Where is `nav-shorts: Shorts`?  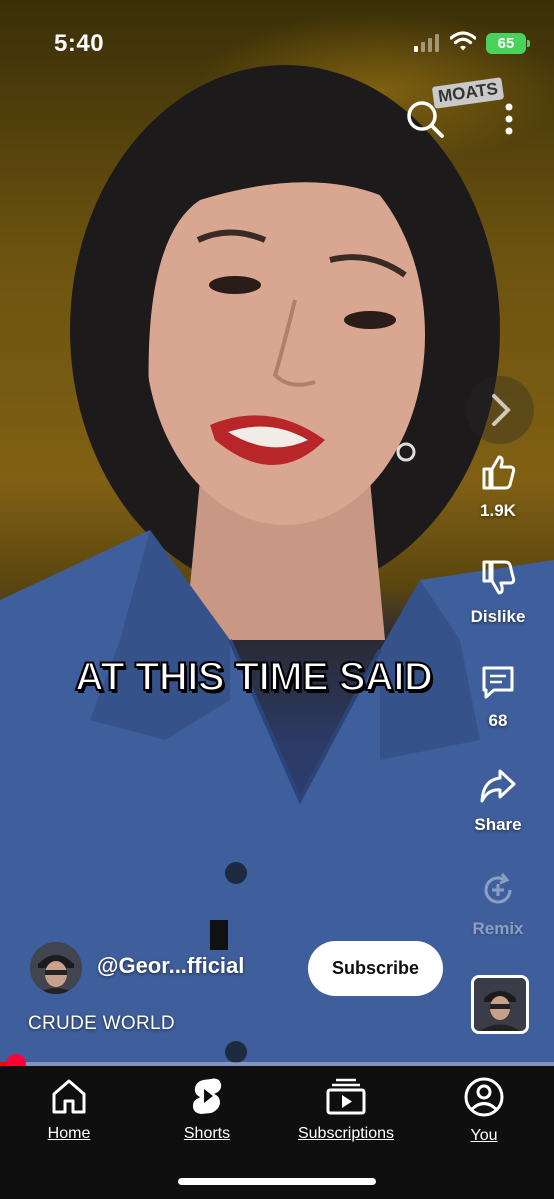 nav-shorts: Shorts is located at coordinates (207, 1109).